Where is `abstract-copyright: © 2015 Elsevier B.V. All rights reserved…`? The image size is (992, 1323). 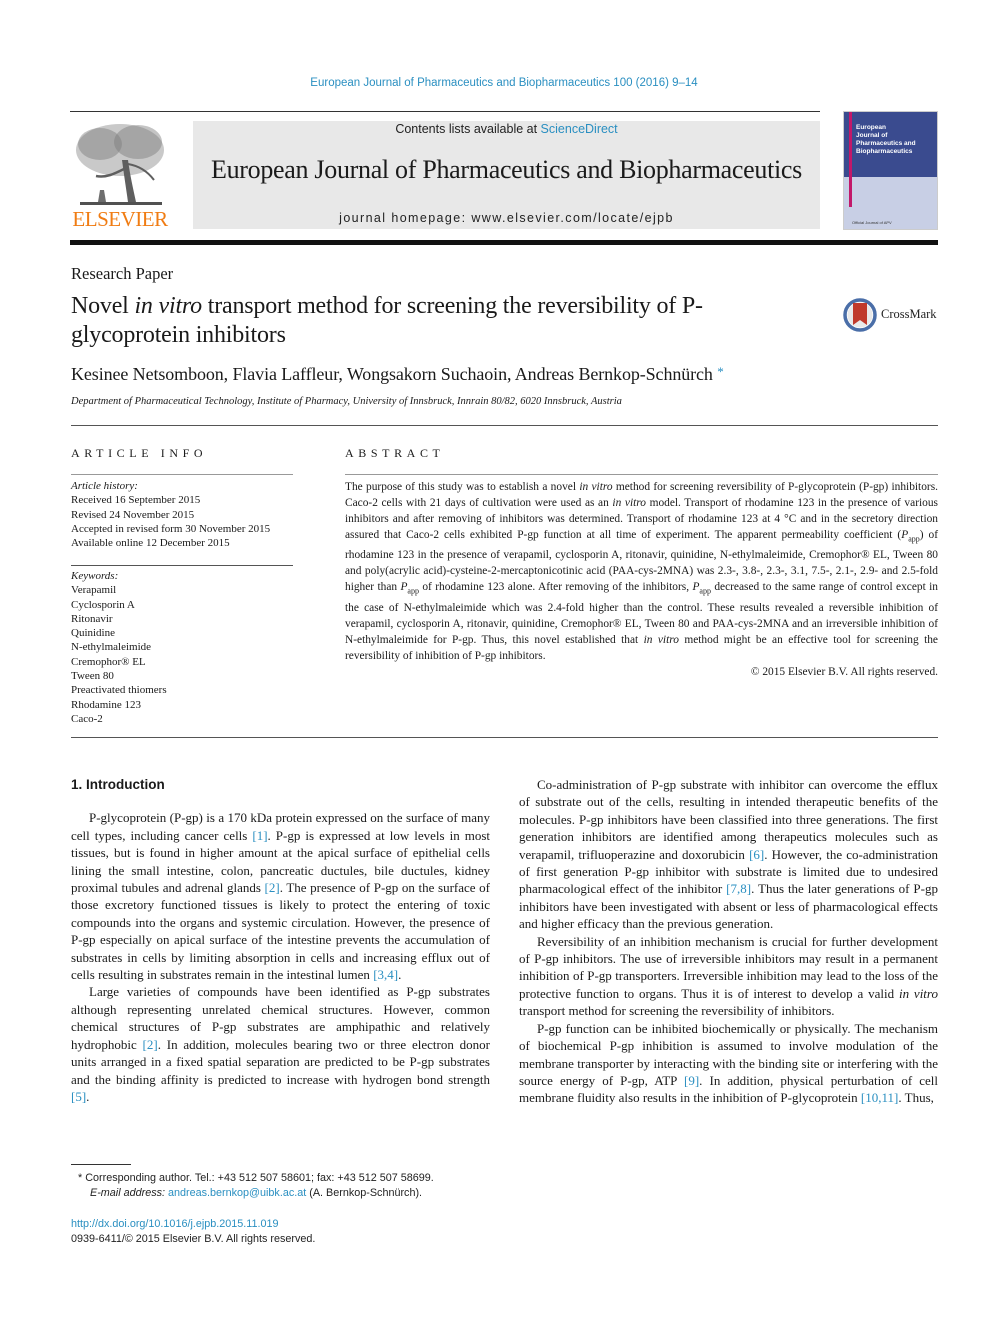
abstract-copyright: © 2015 Elsevier B.V. All rights reserved… is located at coordinates (844, 671).